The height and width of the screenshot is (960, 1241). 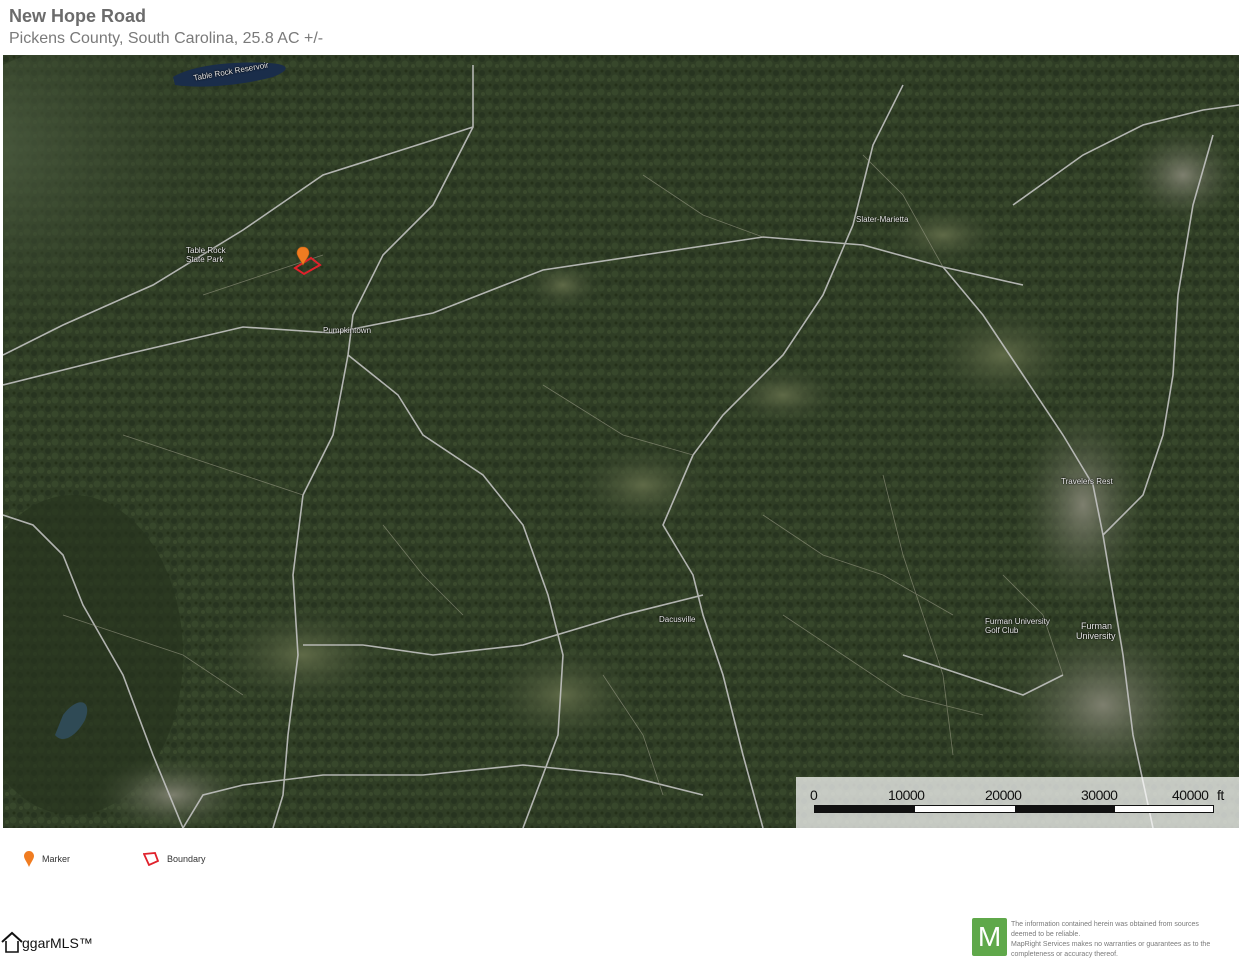 What do you see at coordinates (57, 943) in the screenshot?
I see `mls-brand-text: ggarMLS™` at bounding box center [57, 943].